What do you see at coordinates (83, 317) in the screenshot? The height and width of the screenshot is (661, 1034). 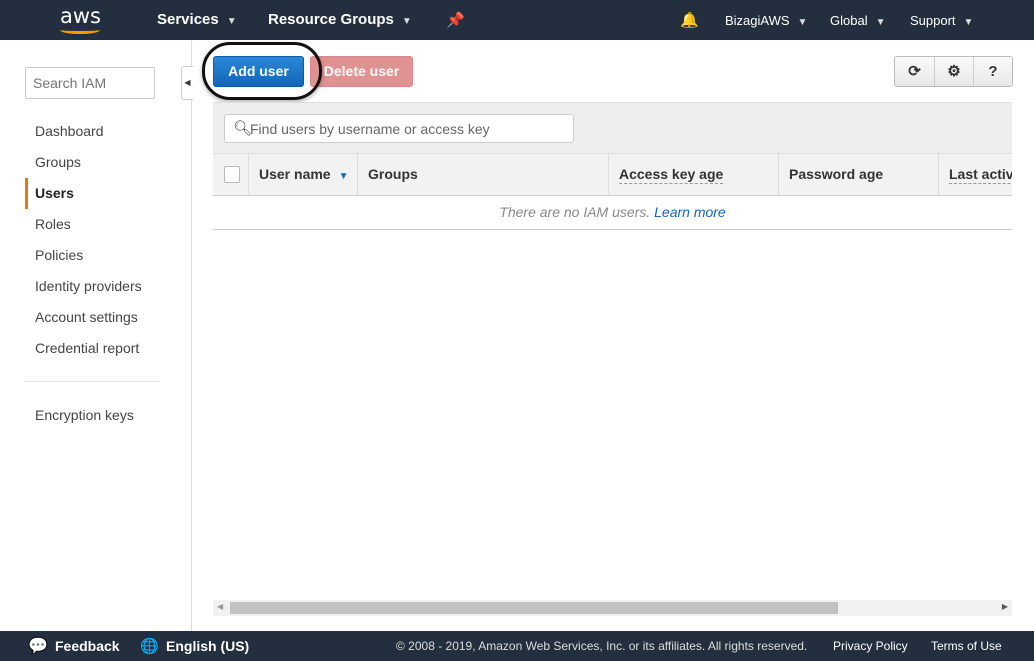 I see `sidebar-item-account-settings: Account settings` at bounding box center [83, 317].